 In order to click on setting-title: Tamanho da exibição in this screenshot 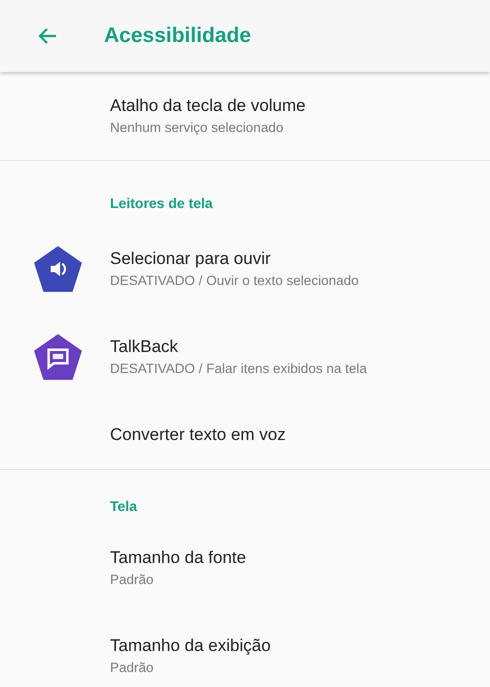, I will do `click(190, 646)`.